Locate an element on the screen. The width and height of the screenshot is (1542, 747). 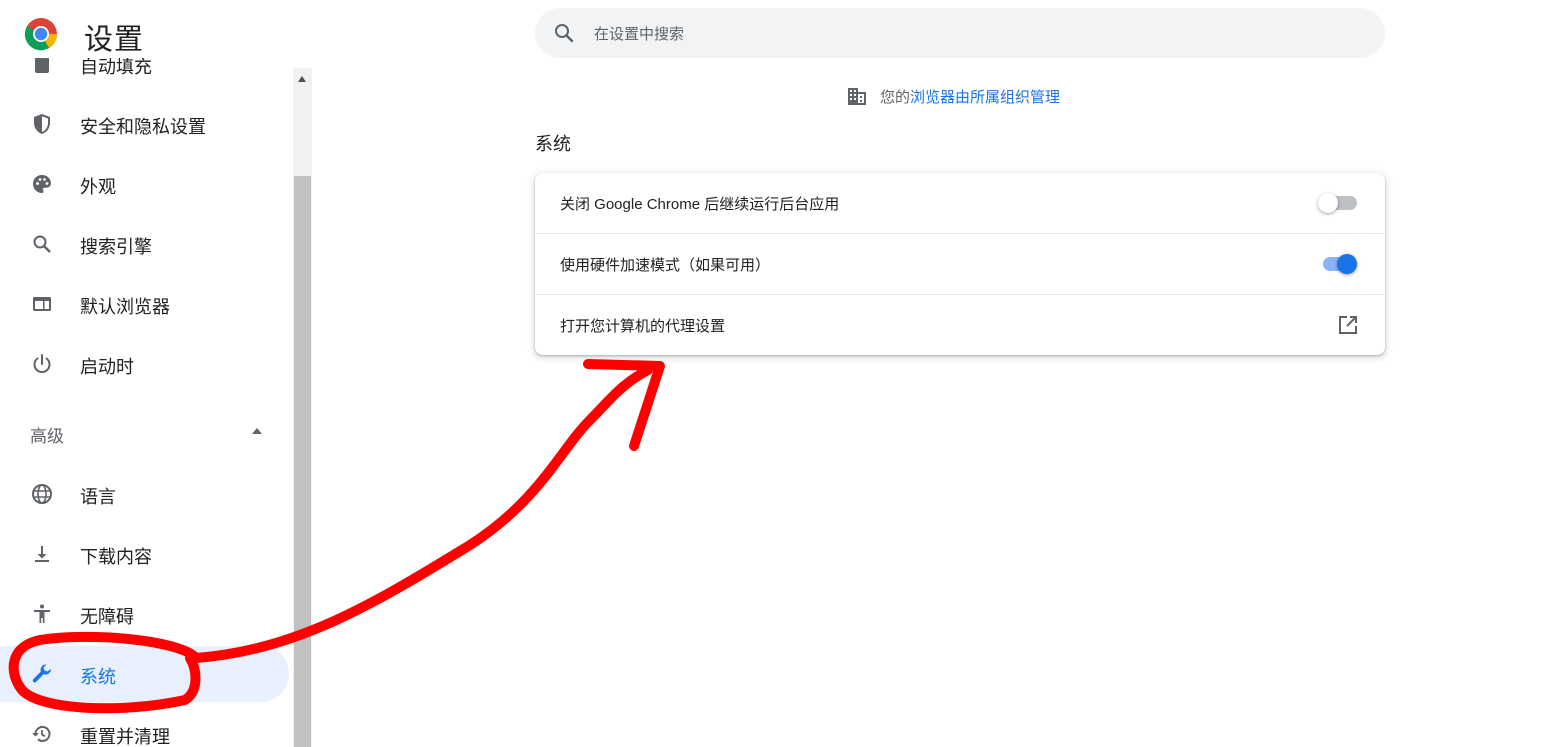
sidebar-item-label: 搜索引擎 is located at coordinates (116, 247).